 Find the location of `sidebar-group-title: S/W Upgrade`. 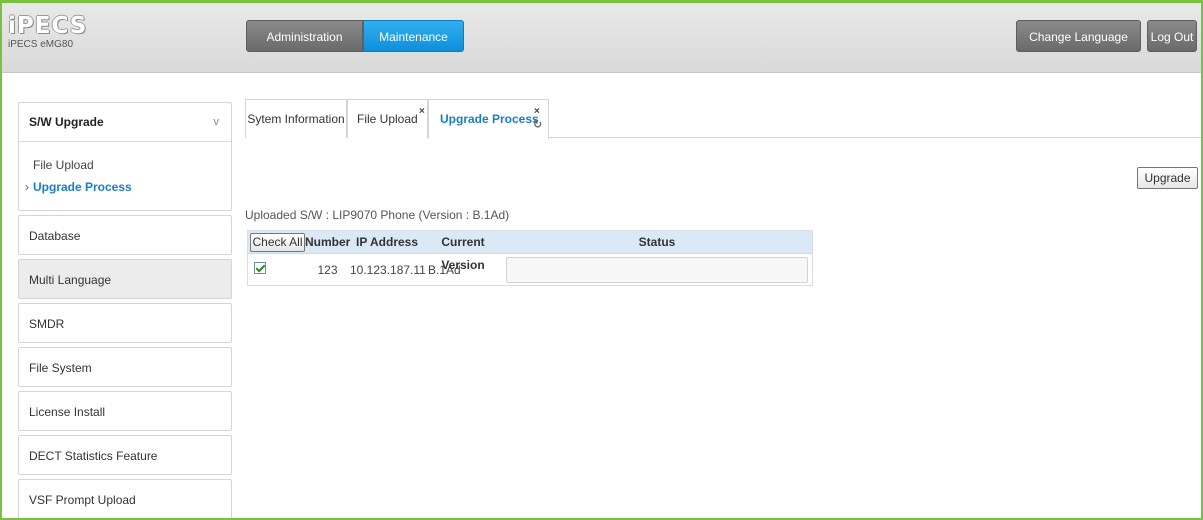

sidebar-group-title: S/W Upgrade is located at coordinates (66, 122).